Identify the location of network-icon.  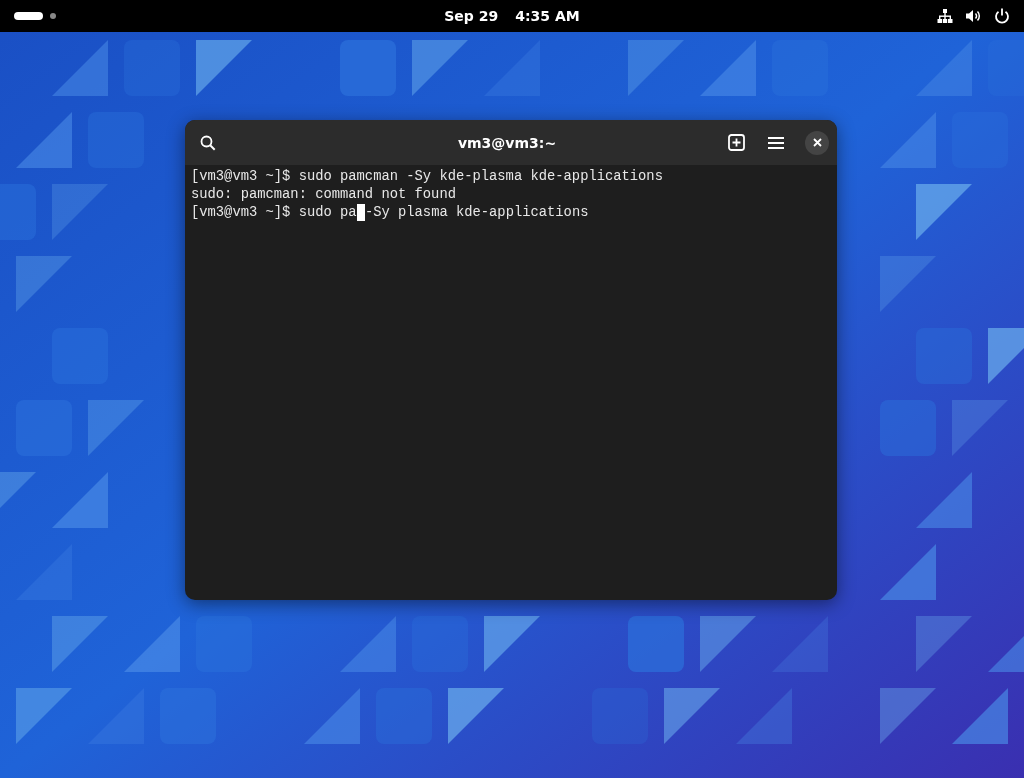
(945, 16).